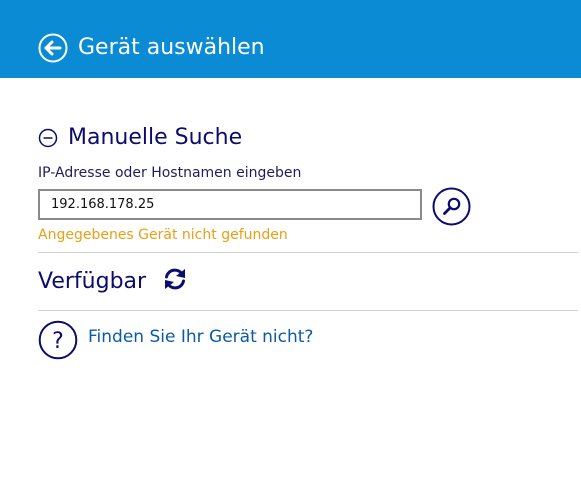  I want to click on refresh-button, so click(175, 279).